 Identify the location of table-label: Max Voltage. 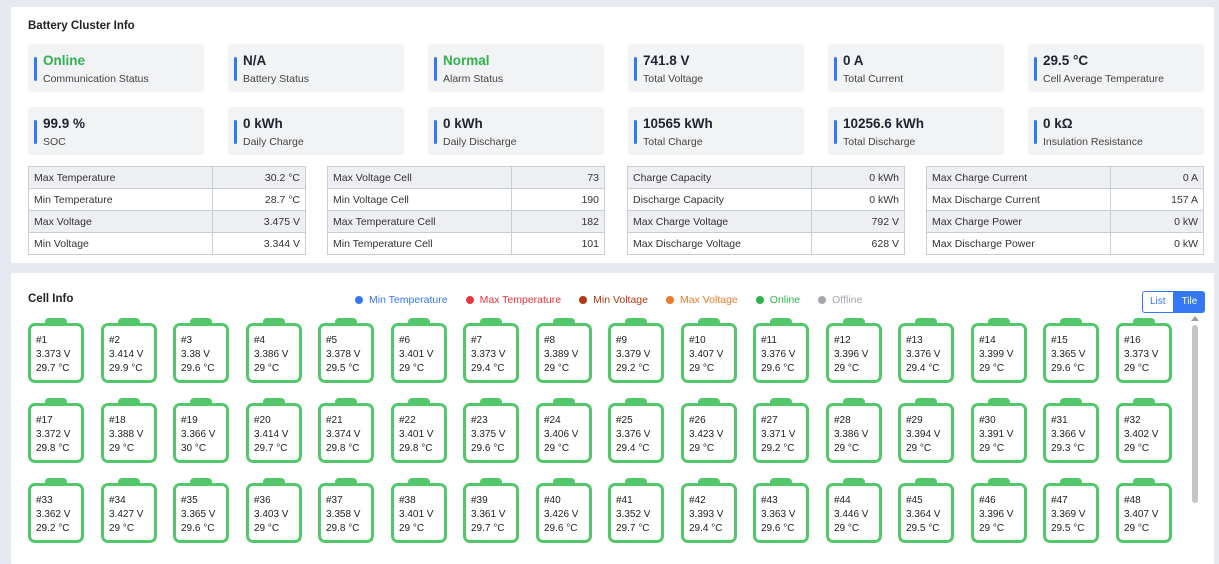
(120, 221).